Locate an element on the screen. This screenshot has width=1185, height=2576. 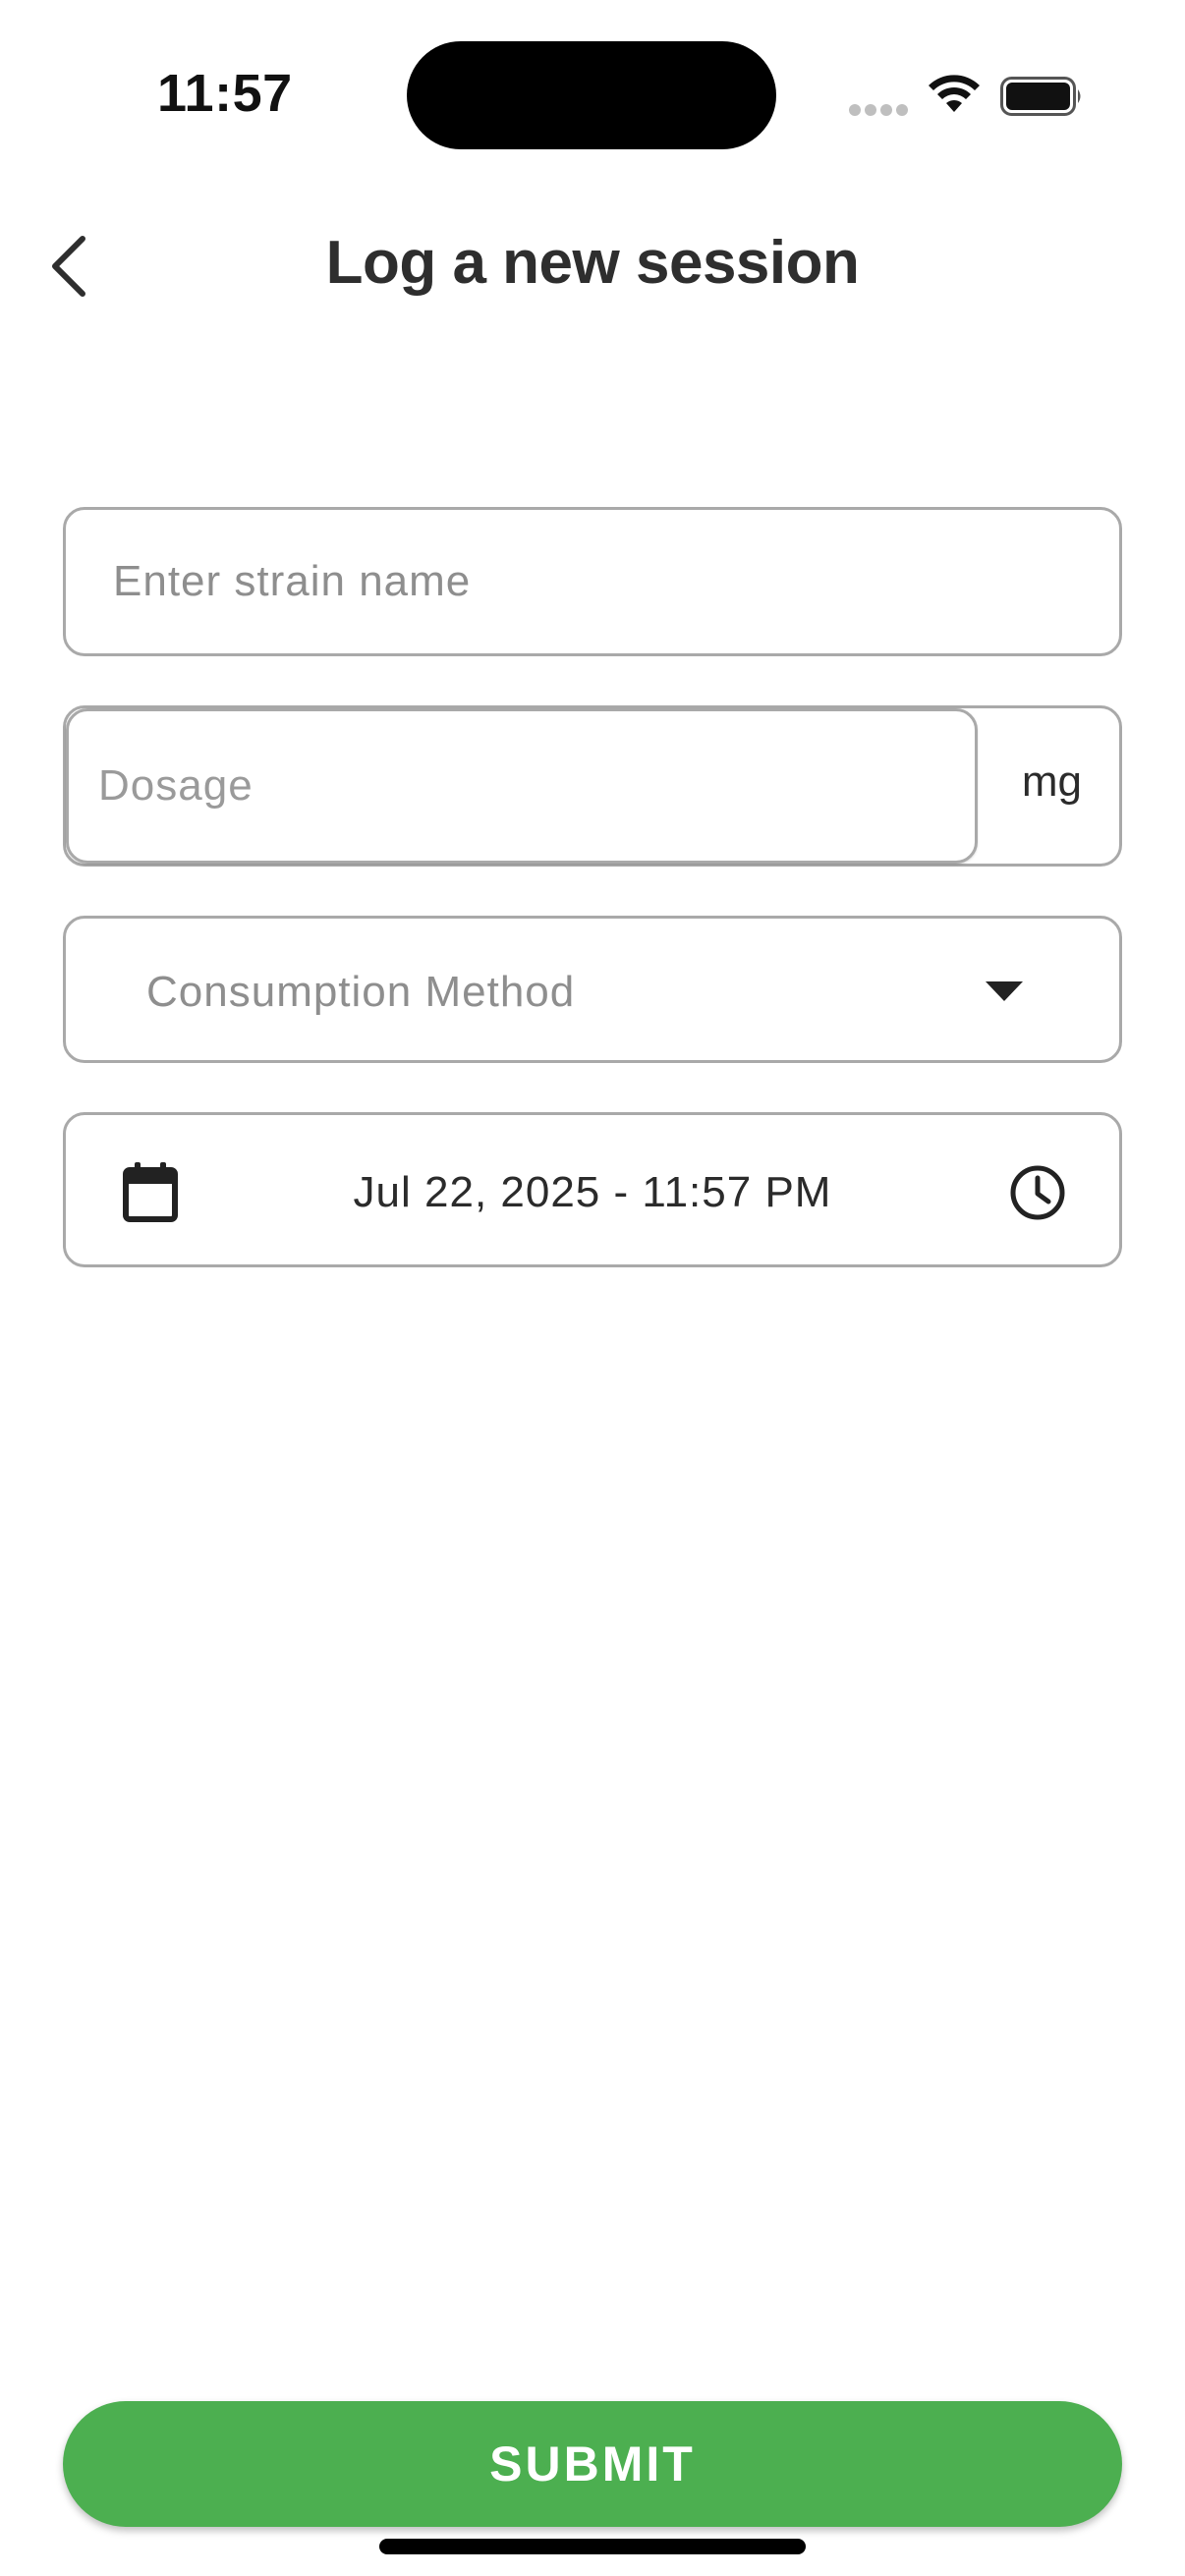
wifi-icon is located at coordinates (955, 93).